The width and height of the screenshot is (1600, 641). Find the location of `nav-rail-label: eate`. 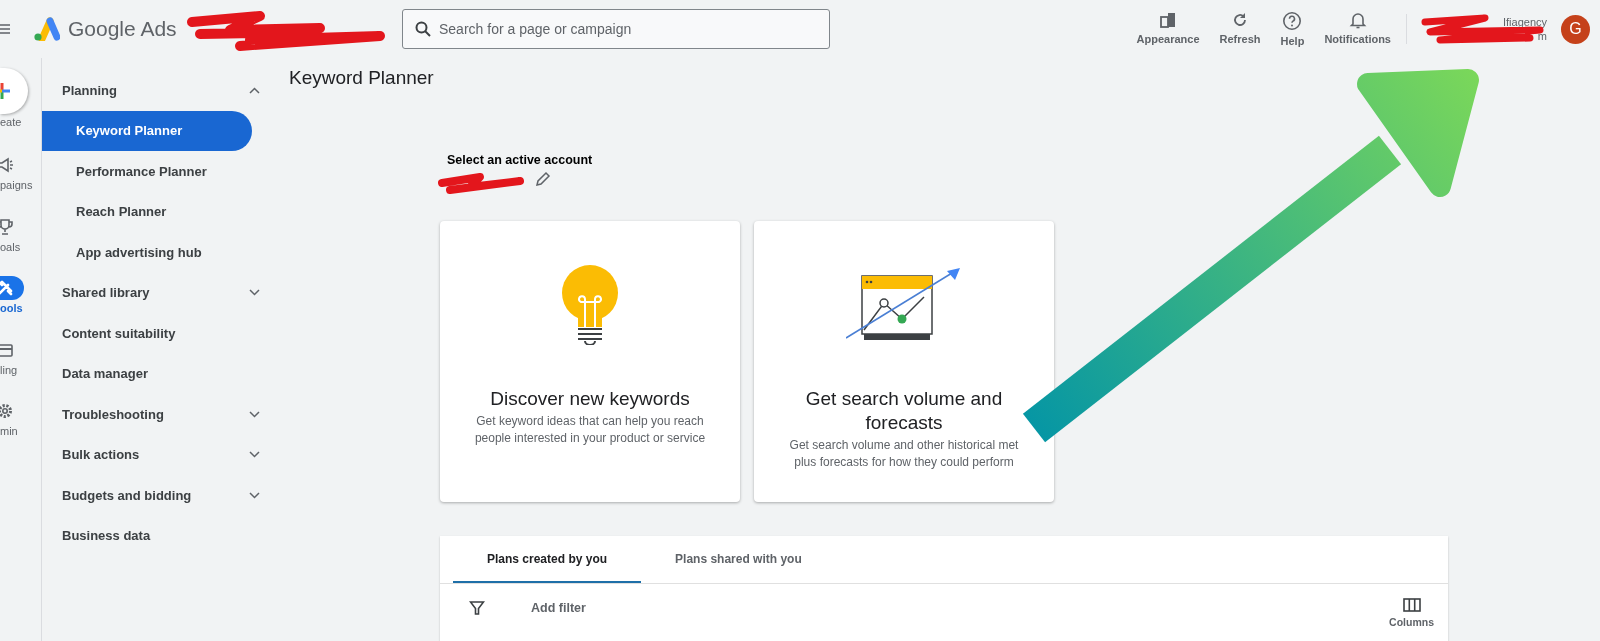

nav-rail-label: eate is located at coordinates (11, 122).